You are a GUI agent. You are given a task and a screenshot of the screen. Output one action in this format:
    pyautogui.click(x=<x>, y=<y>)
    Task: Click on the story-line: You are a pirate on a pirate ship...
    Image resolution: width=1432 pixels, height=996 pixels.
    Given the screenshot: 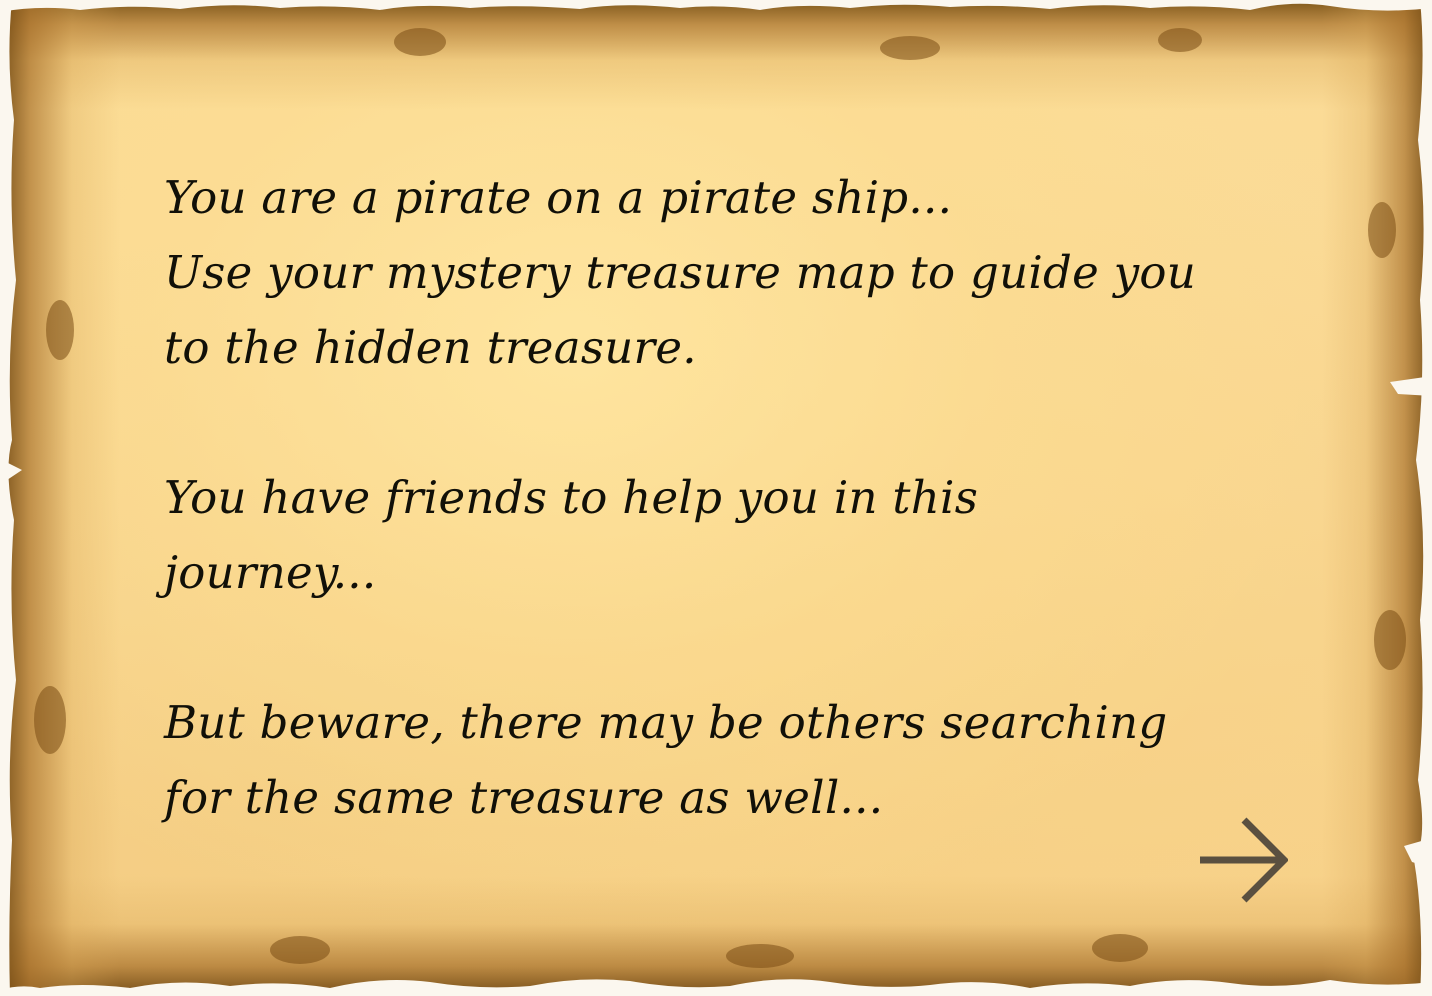 What is the action you would take?
    pyautogui.click(x=558, y=197)
    